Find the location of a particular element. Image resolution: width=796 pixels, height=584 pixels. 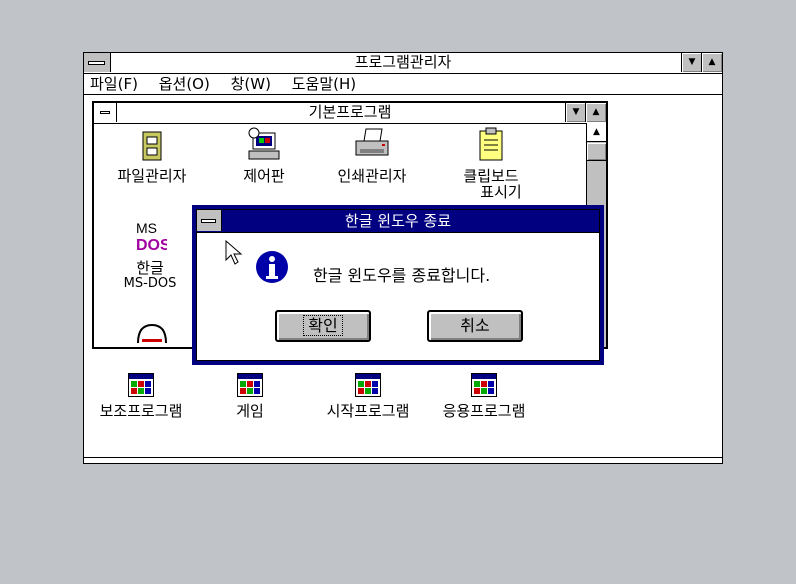

exit-windows-dialog: 한글 윈도우 종료 한글 윈도우를 종료합니다. 확인 취소 is located at coordinates (398, 285).